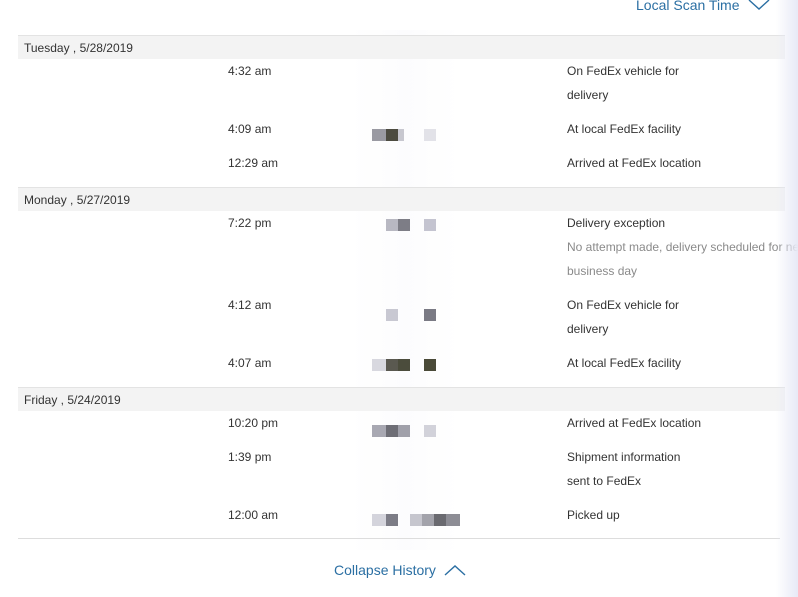  What do you see at coordinates (250, 71) in the screenshot?
I see `event-time: 4:32 am` at bounding box center [250, 71].